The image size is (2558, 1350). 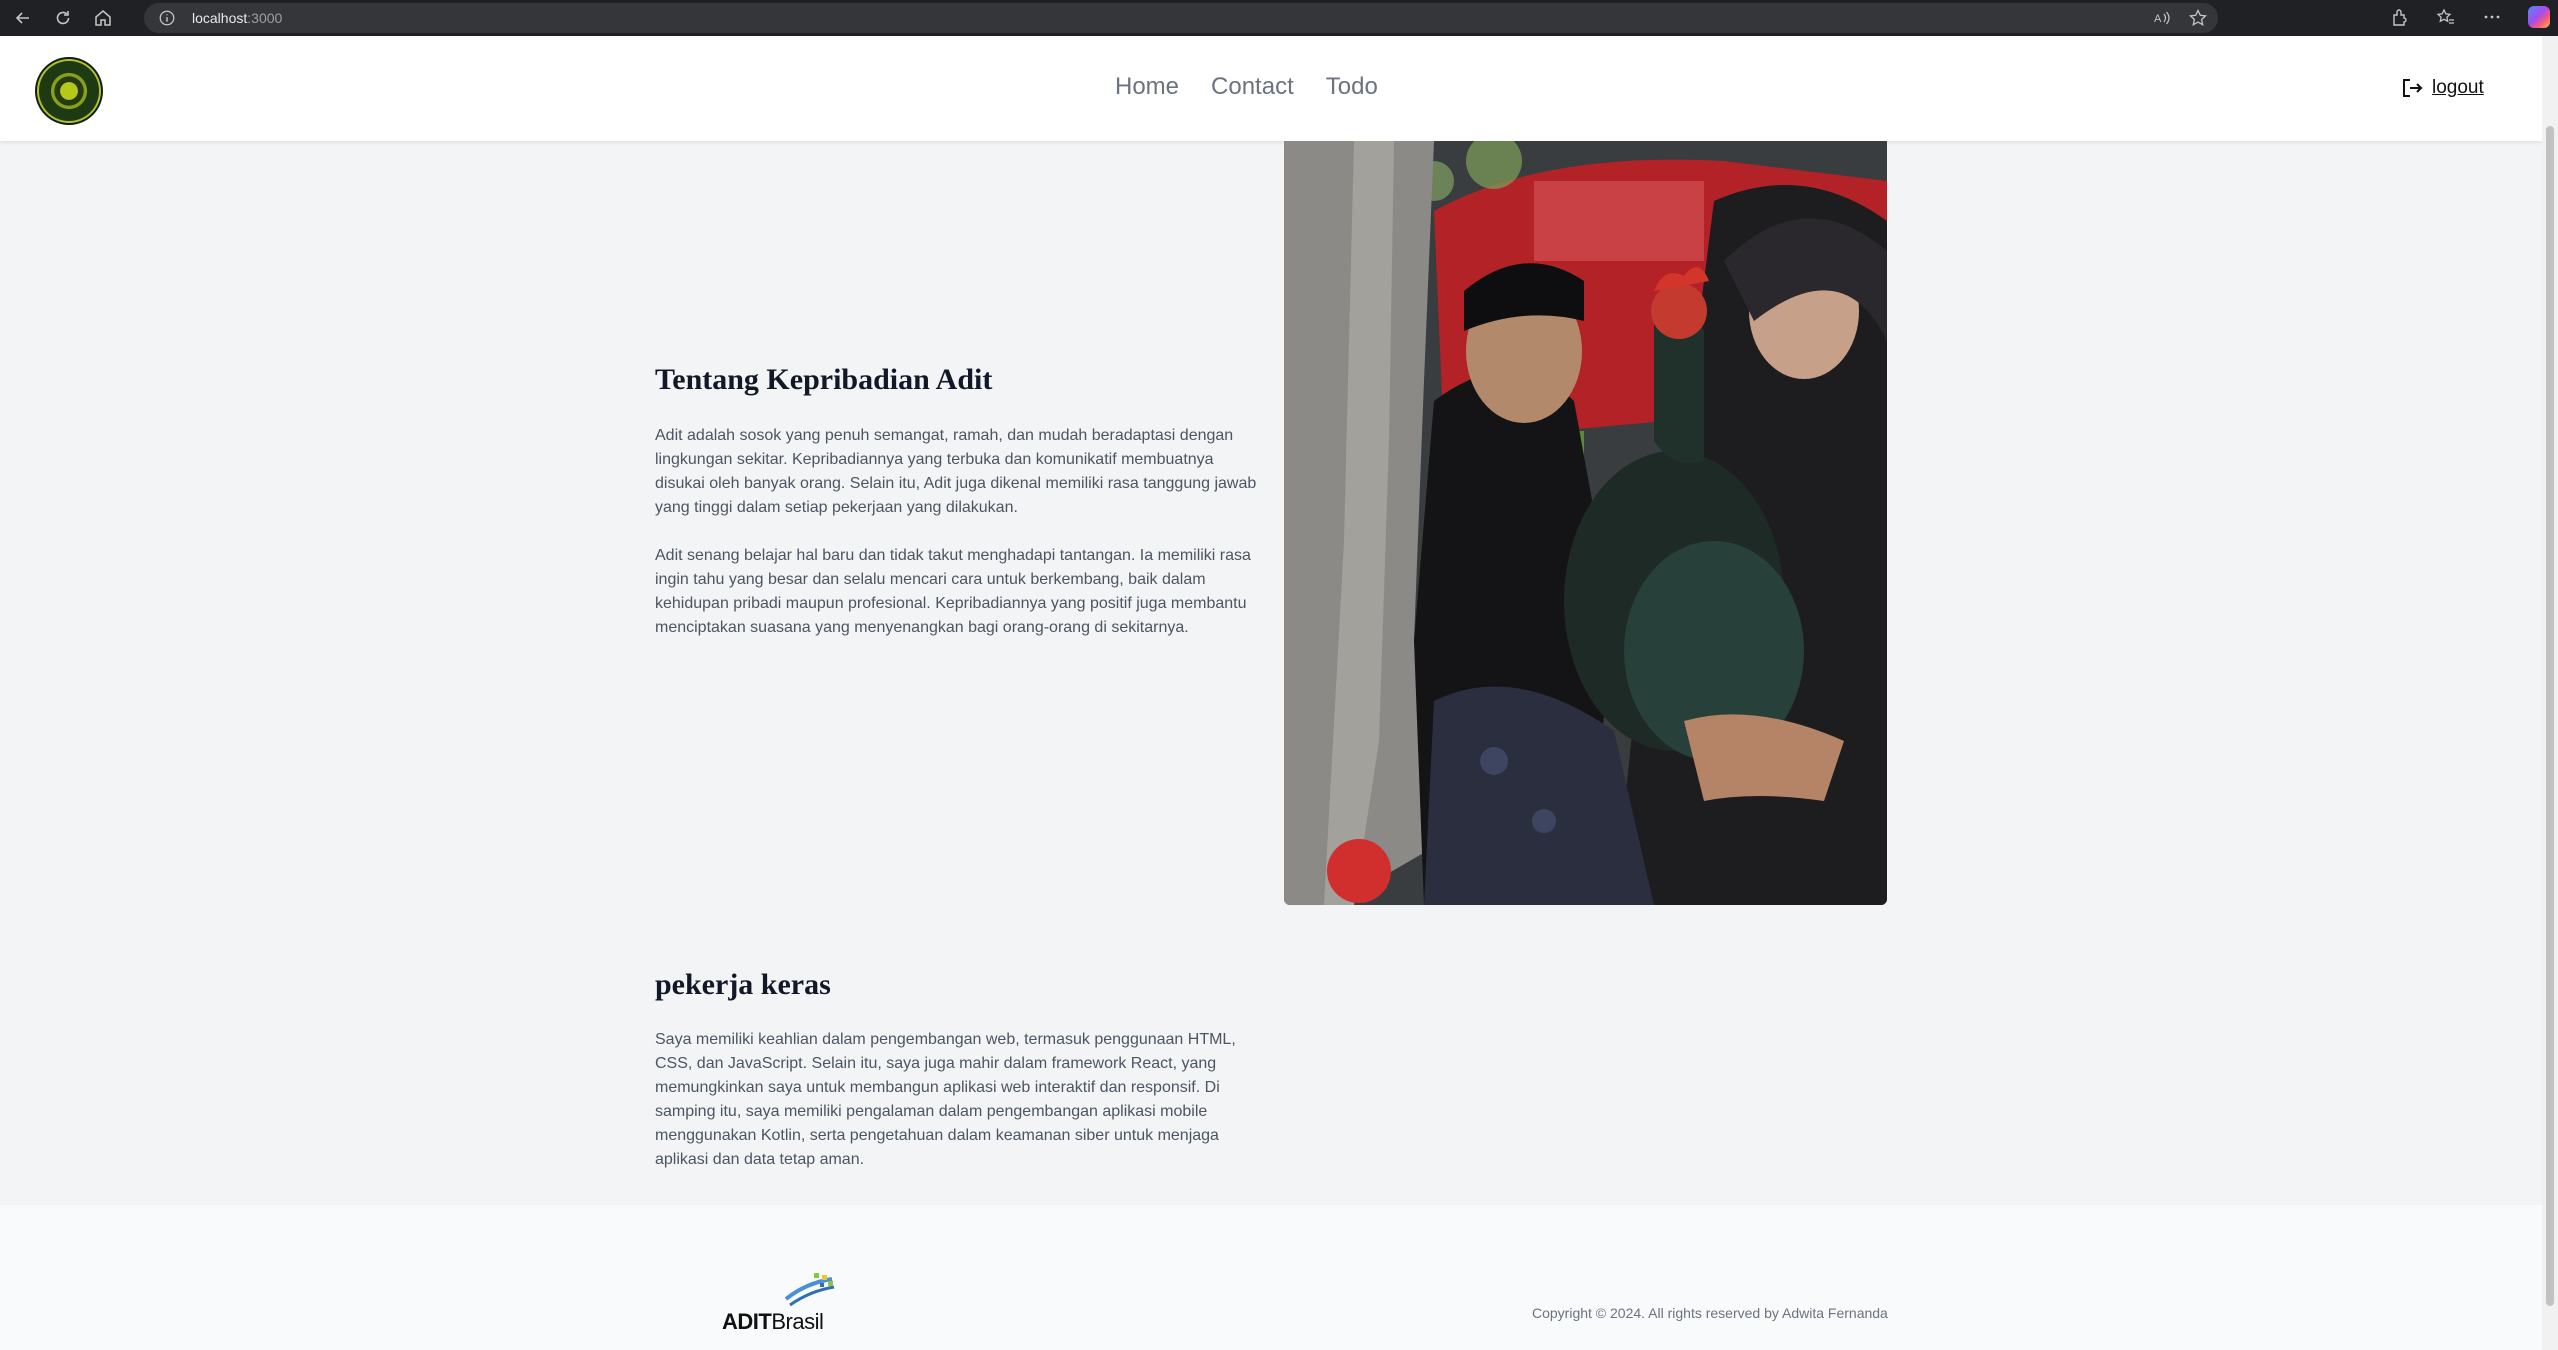 What do you see at coordinates (2158, 19) in the screenshot?
I see `svg-text: A` at bounding box center [2158, 19].